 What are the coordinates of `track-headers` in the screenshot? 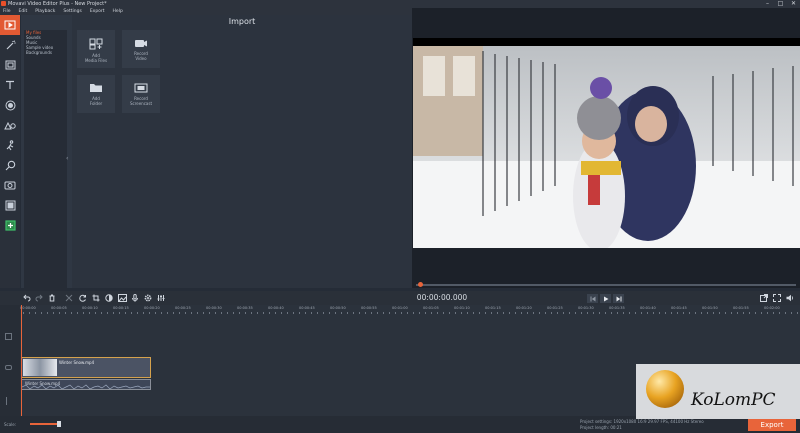 It's located at (10, 360).